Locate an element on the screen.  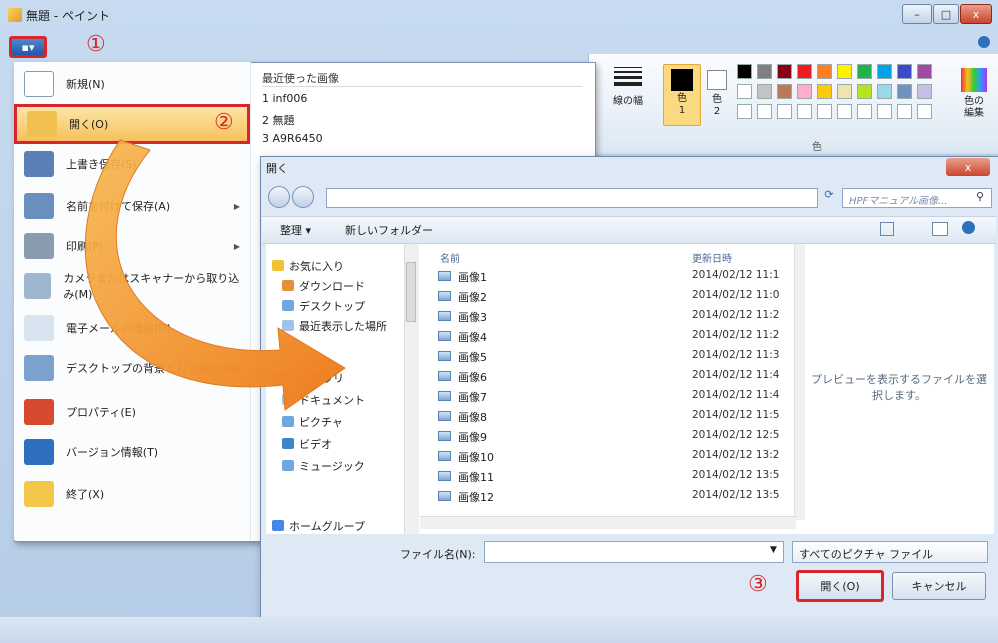
file-row: 画像2 2014/02/12 11:0 is located at coordinates (616, 297).